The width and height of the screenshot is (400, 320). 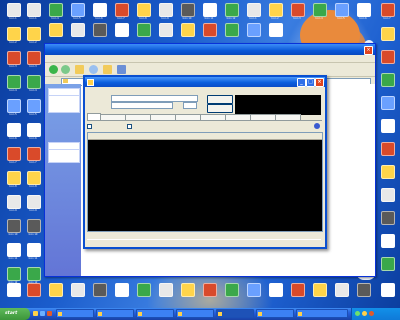 I want to click on filter-select, so click(x=142, y=105).